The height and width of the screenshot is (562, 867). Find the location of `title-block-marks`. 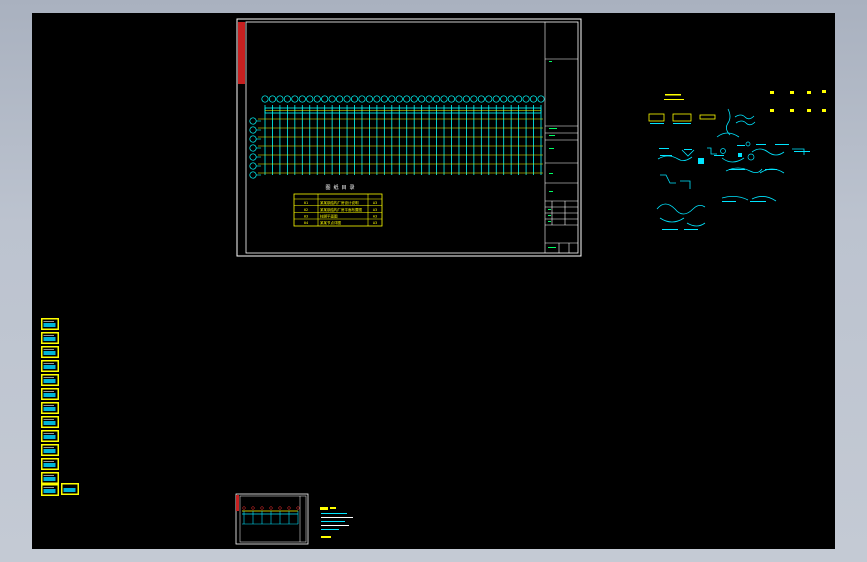

title-block-marks is located at coordinates (552, 154).